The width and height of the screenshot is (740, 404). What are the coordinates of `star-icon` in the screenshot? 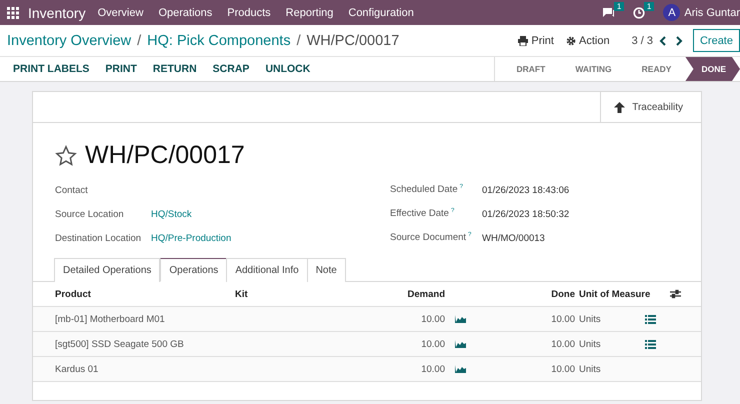 It's located at (66, 155).